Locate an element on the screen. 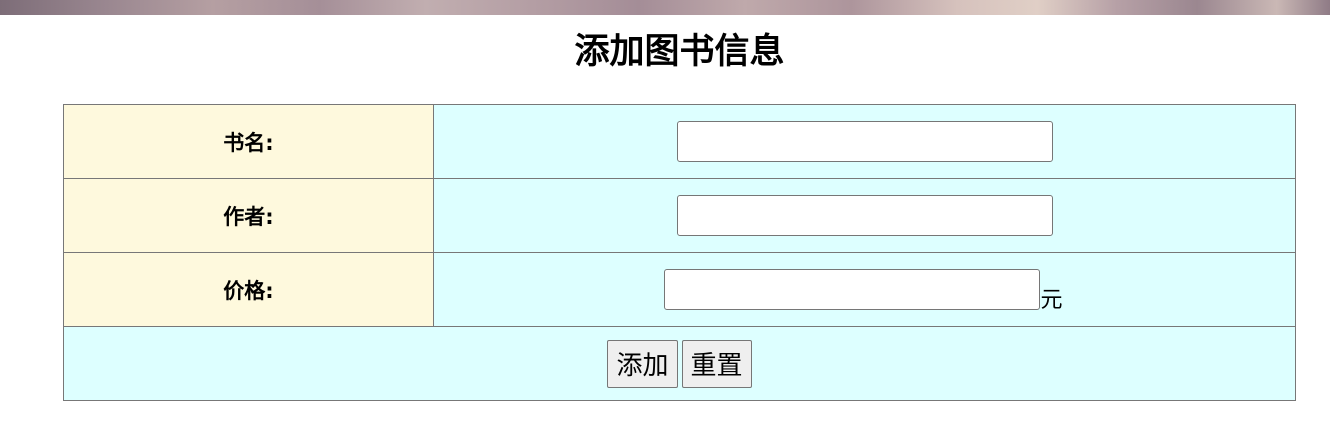  page-title: 添加图书信息 is located at coordinates (679, 52).